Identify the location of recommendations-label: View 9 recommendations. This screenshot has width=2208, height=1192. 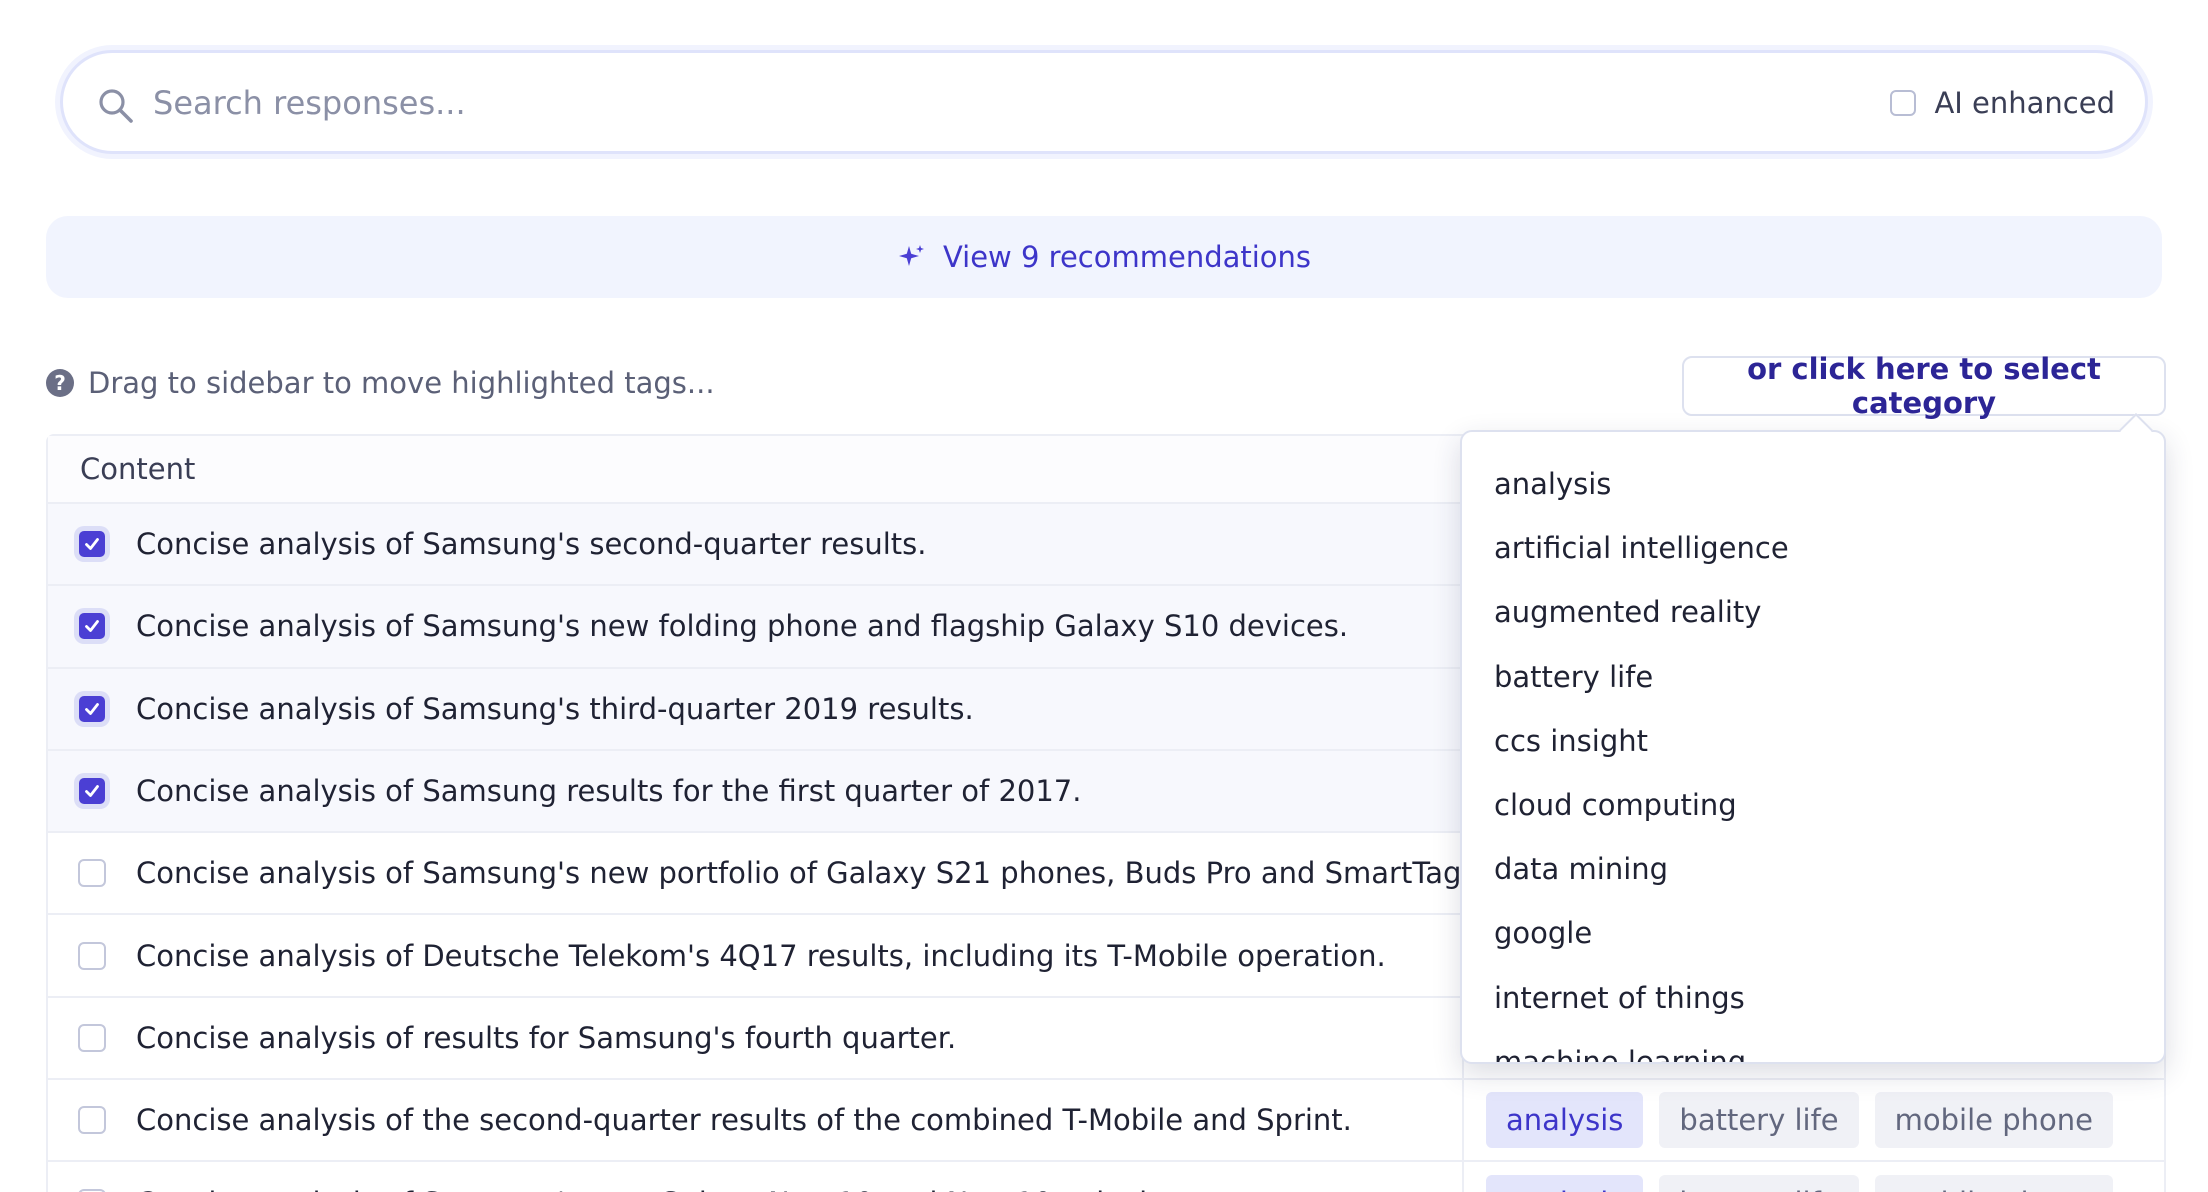
(1127, 257).